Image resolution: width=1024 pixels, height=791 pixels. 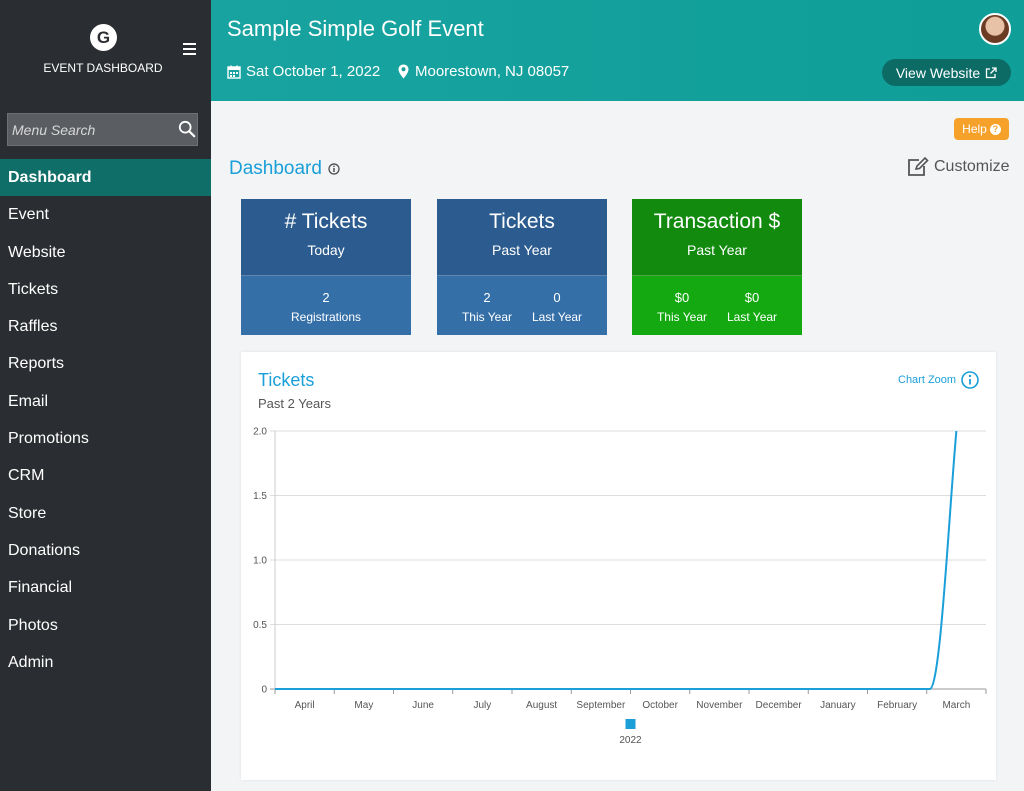 I want to click on card-title: Tickets, so click(x=522, y=221).